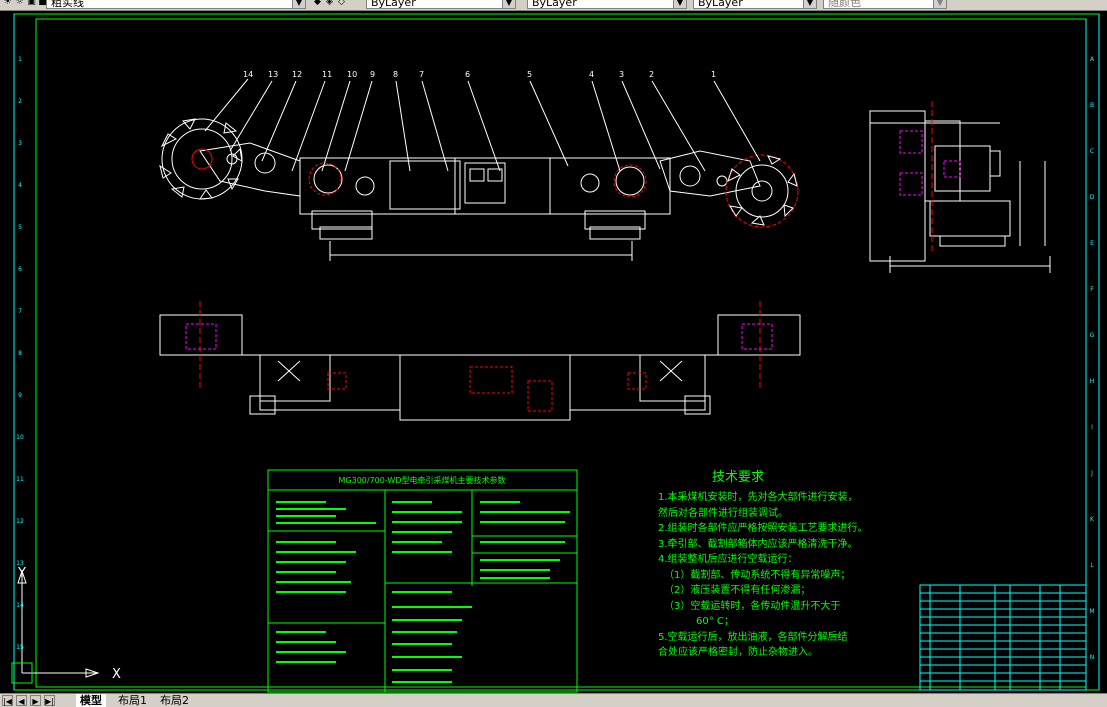  What do you see at coordinates (19, 4) in the screenshot?
I see `layer-freeze-icon: ☼` at bounding box center [19, 4].